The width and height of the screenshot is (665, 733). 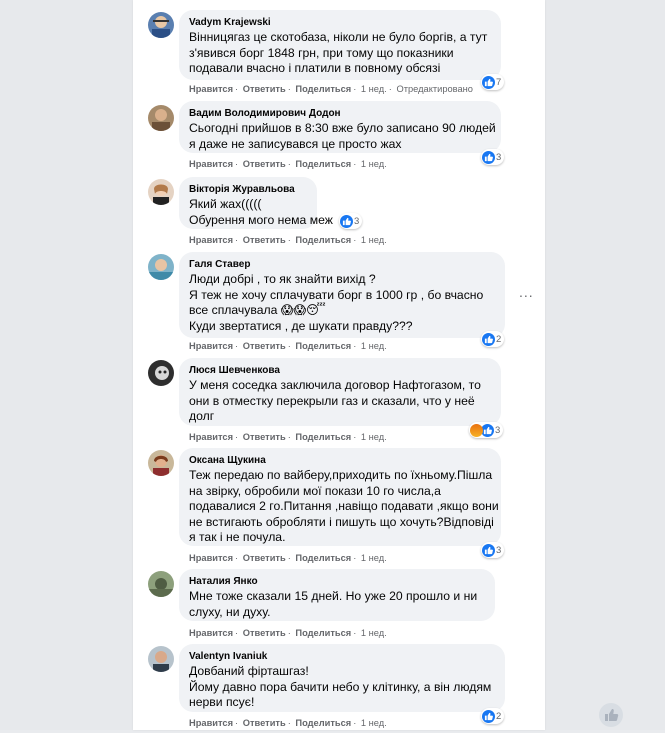 I want to click on comment-author: Галя Ставер, so click(x=342, y=264).